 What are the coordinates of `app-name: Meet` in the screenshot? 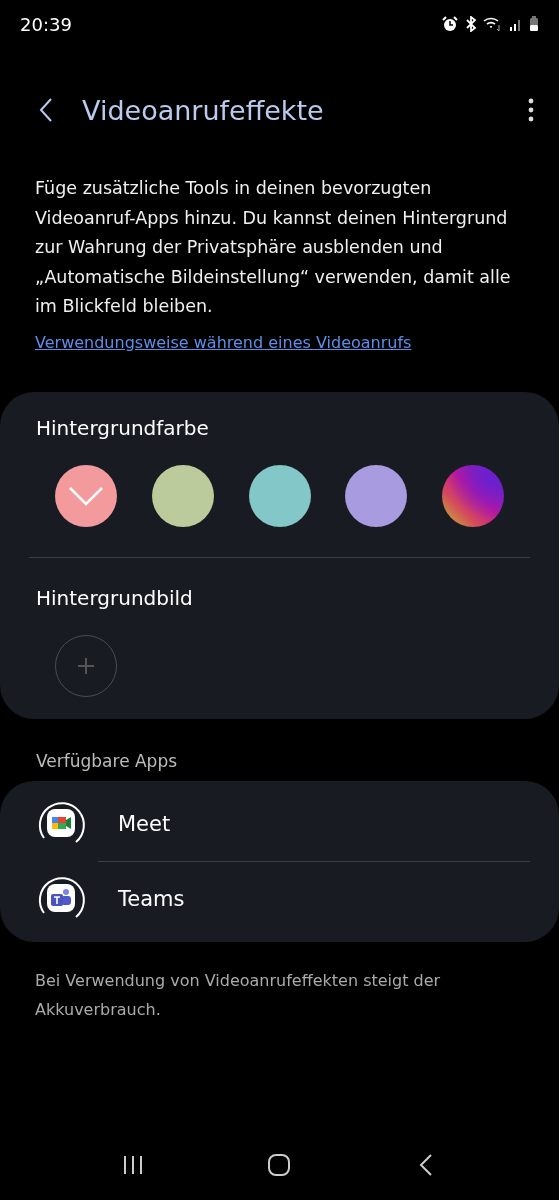 It's located at (144, 823).